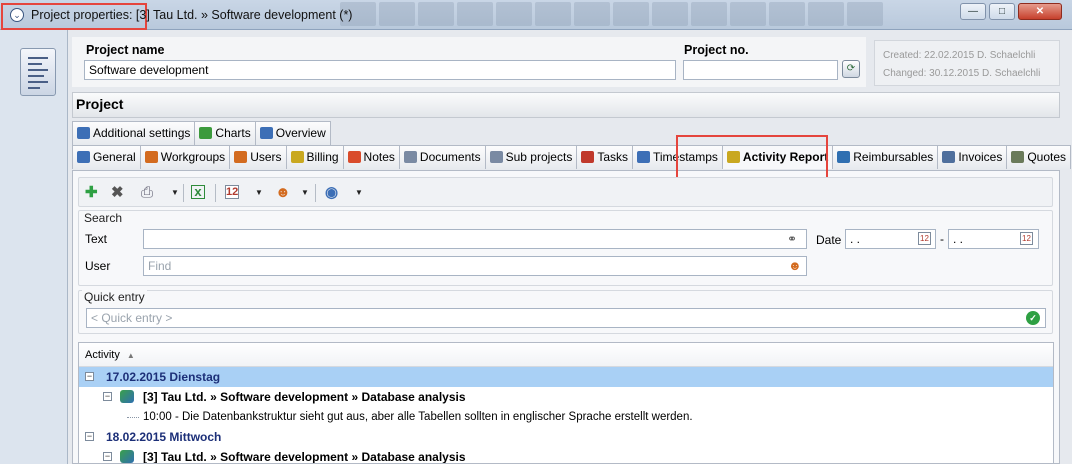 This screenshot has height=464, width=1072. Describe the element at coordinates (531, 157) in the screenshot. I see `tab-sub-projects: Sub projects` at that location.